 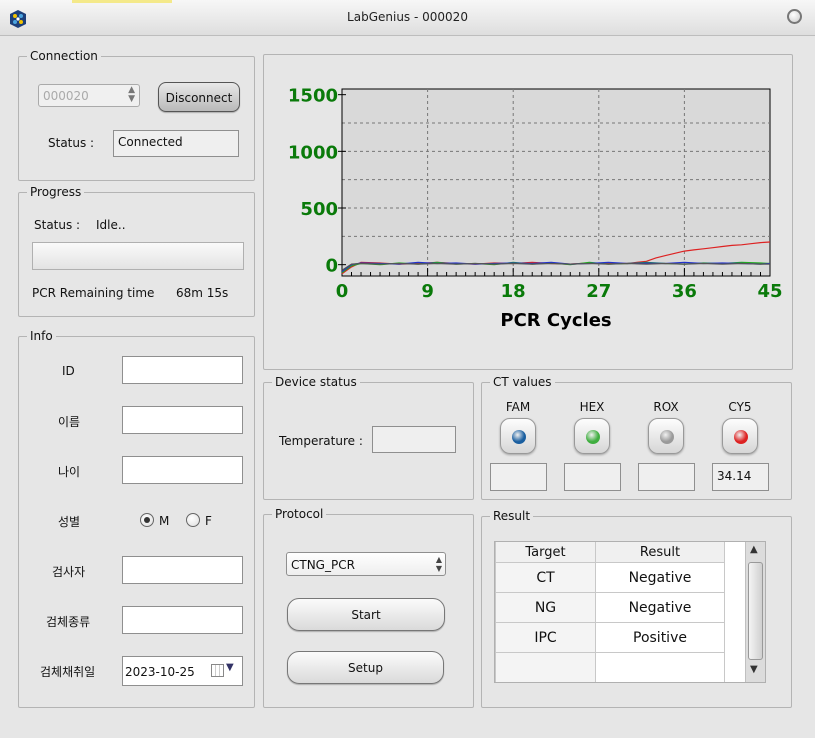 I want to click on ct-value-fam, so click(x=518, y=477).